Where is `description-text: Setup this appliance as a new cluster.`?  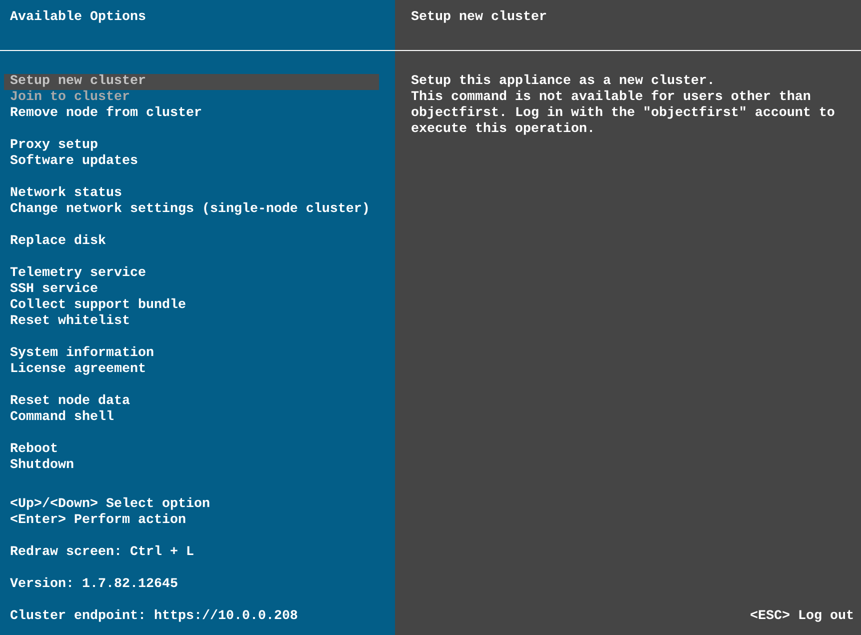 description-text: Setup this appliance as a new cluster. is located at coordinates (563, 82).